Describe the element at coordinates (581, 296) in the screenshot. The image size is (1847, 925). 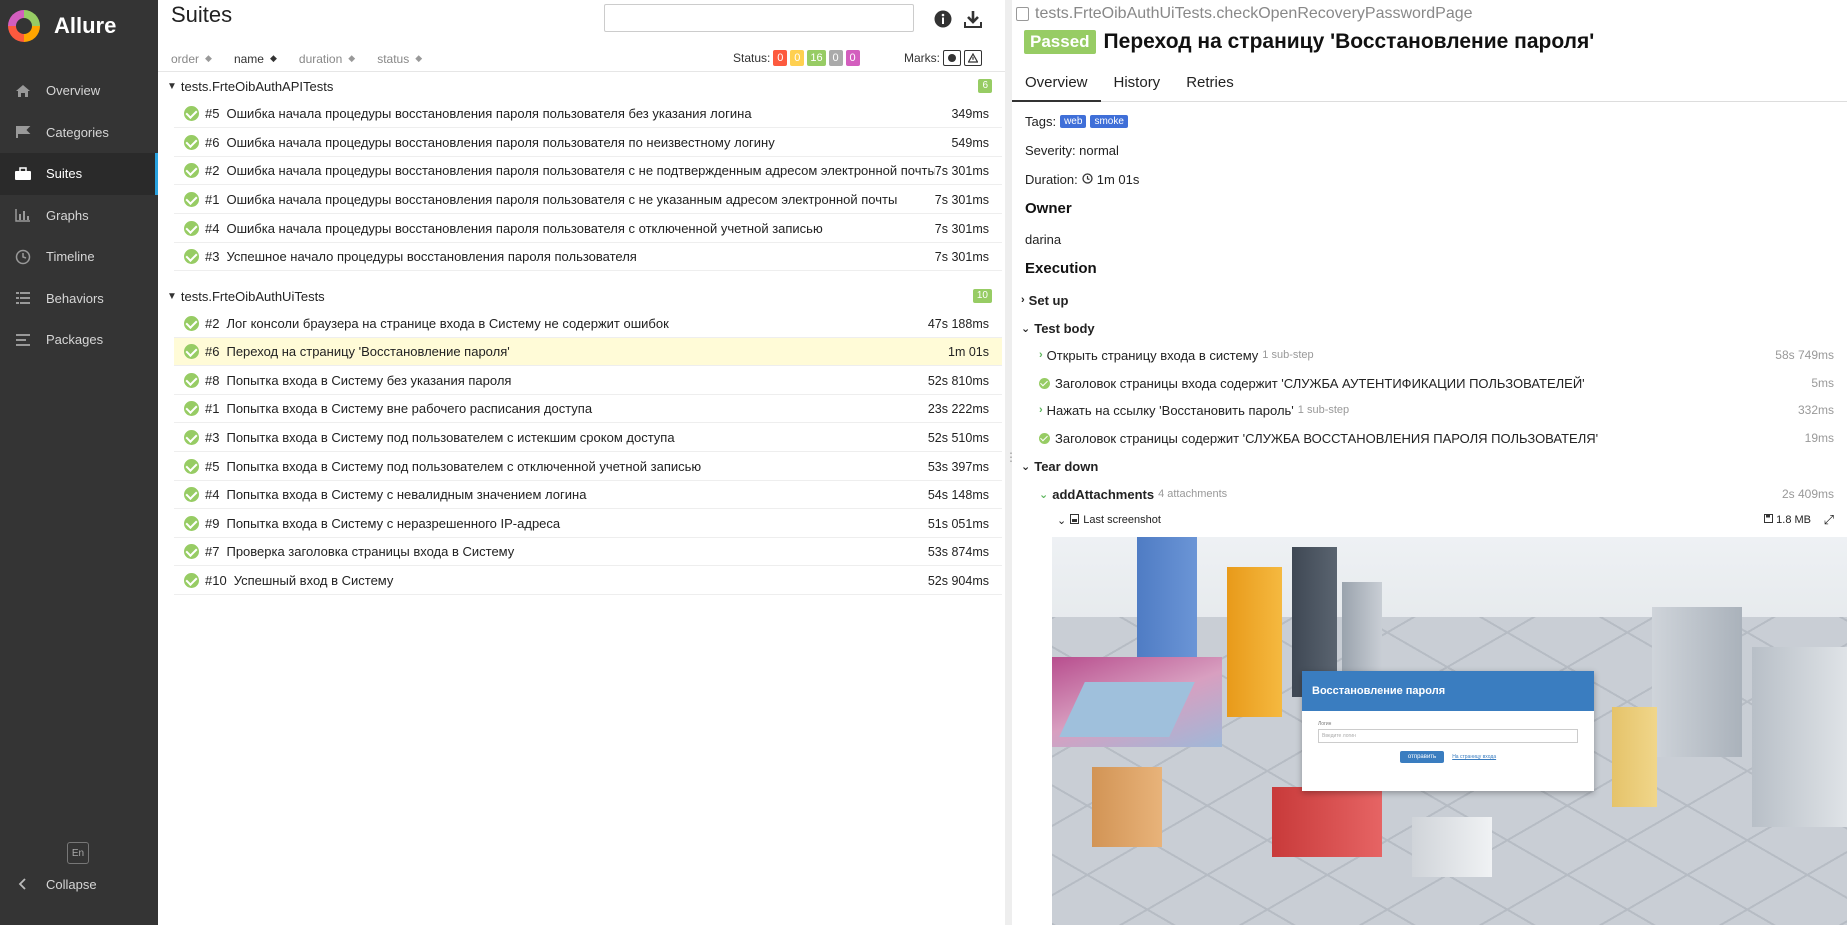
I see `suite-group: ▼ tests.FrteOibAuthUiTests 10` at that location.